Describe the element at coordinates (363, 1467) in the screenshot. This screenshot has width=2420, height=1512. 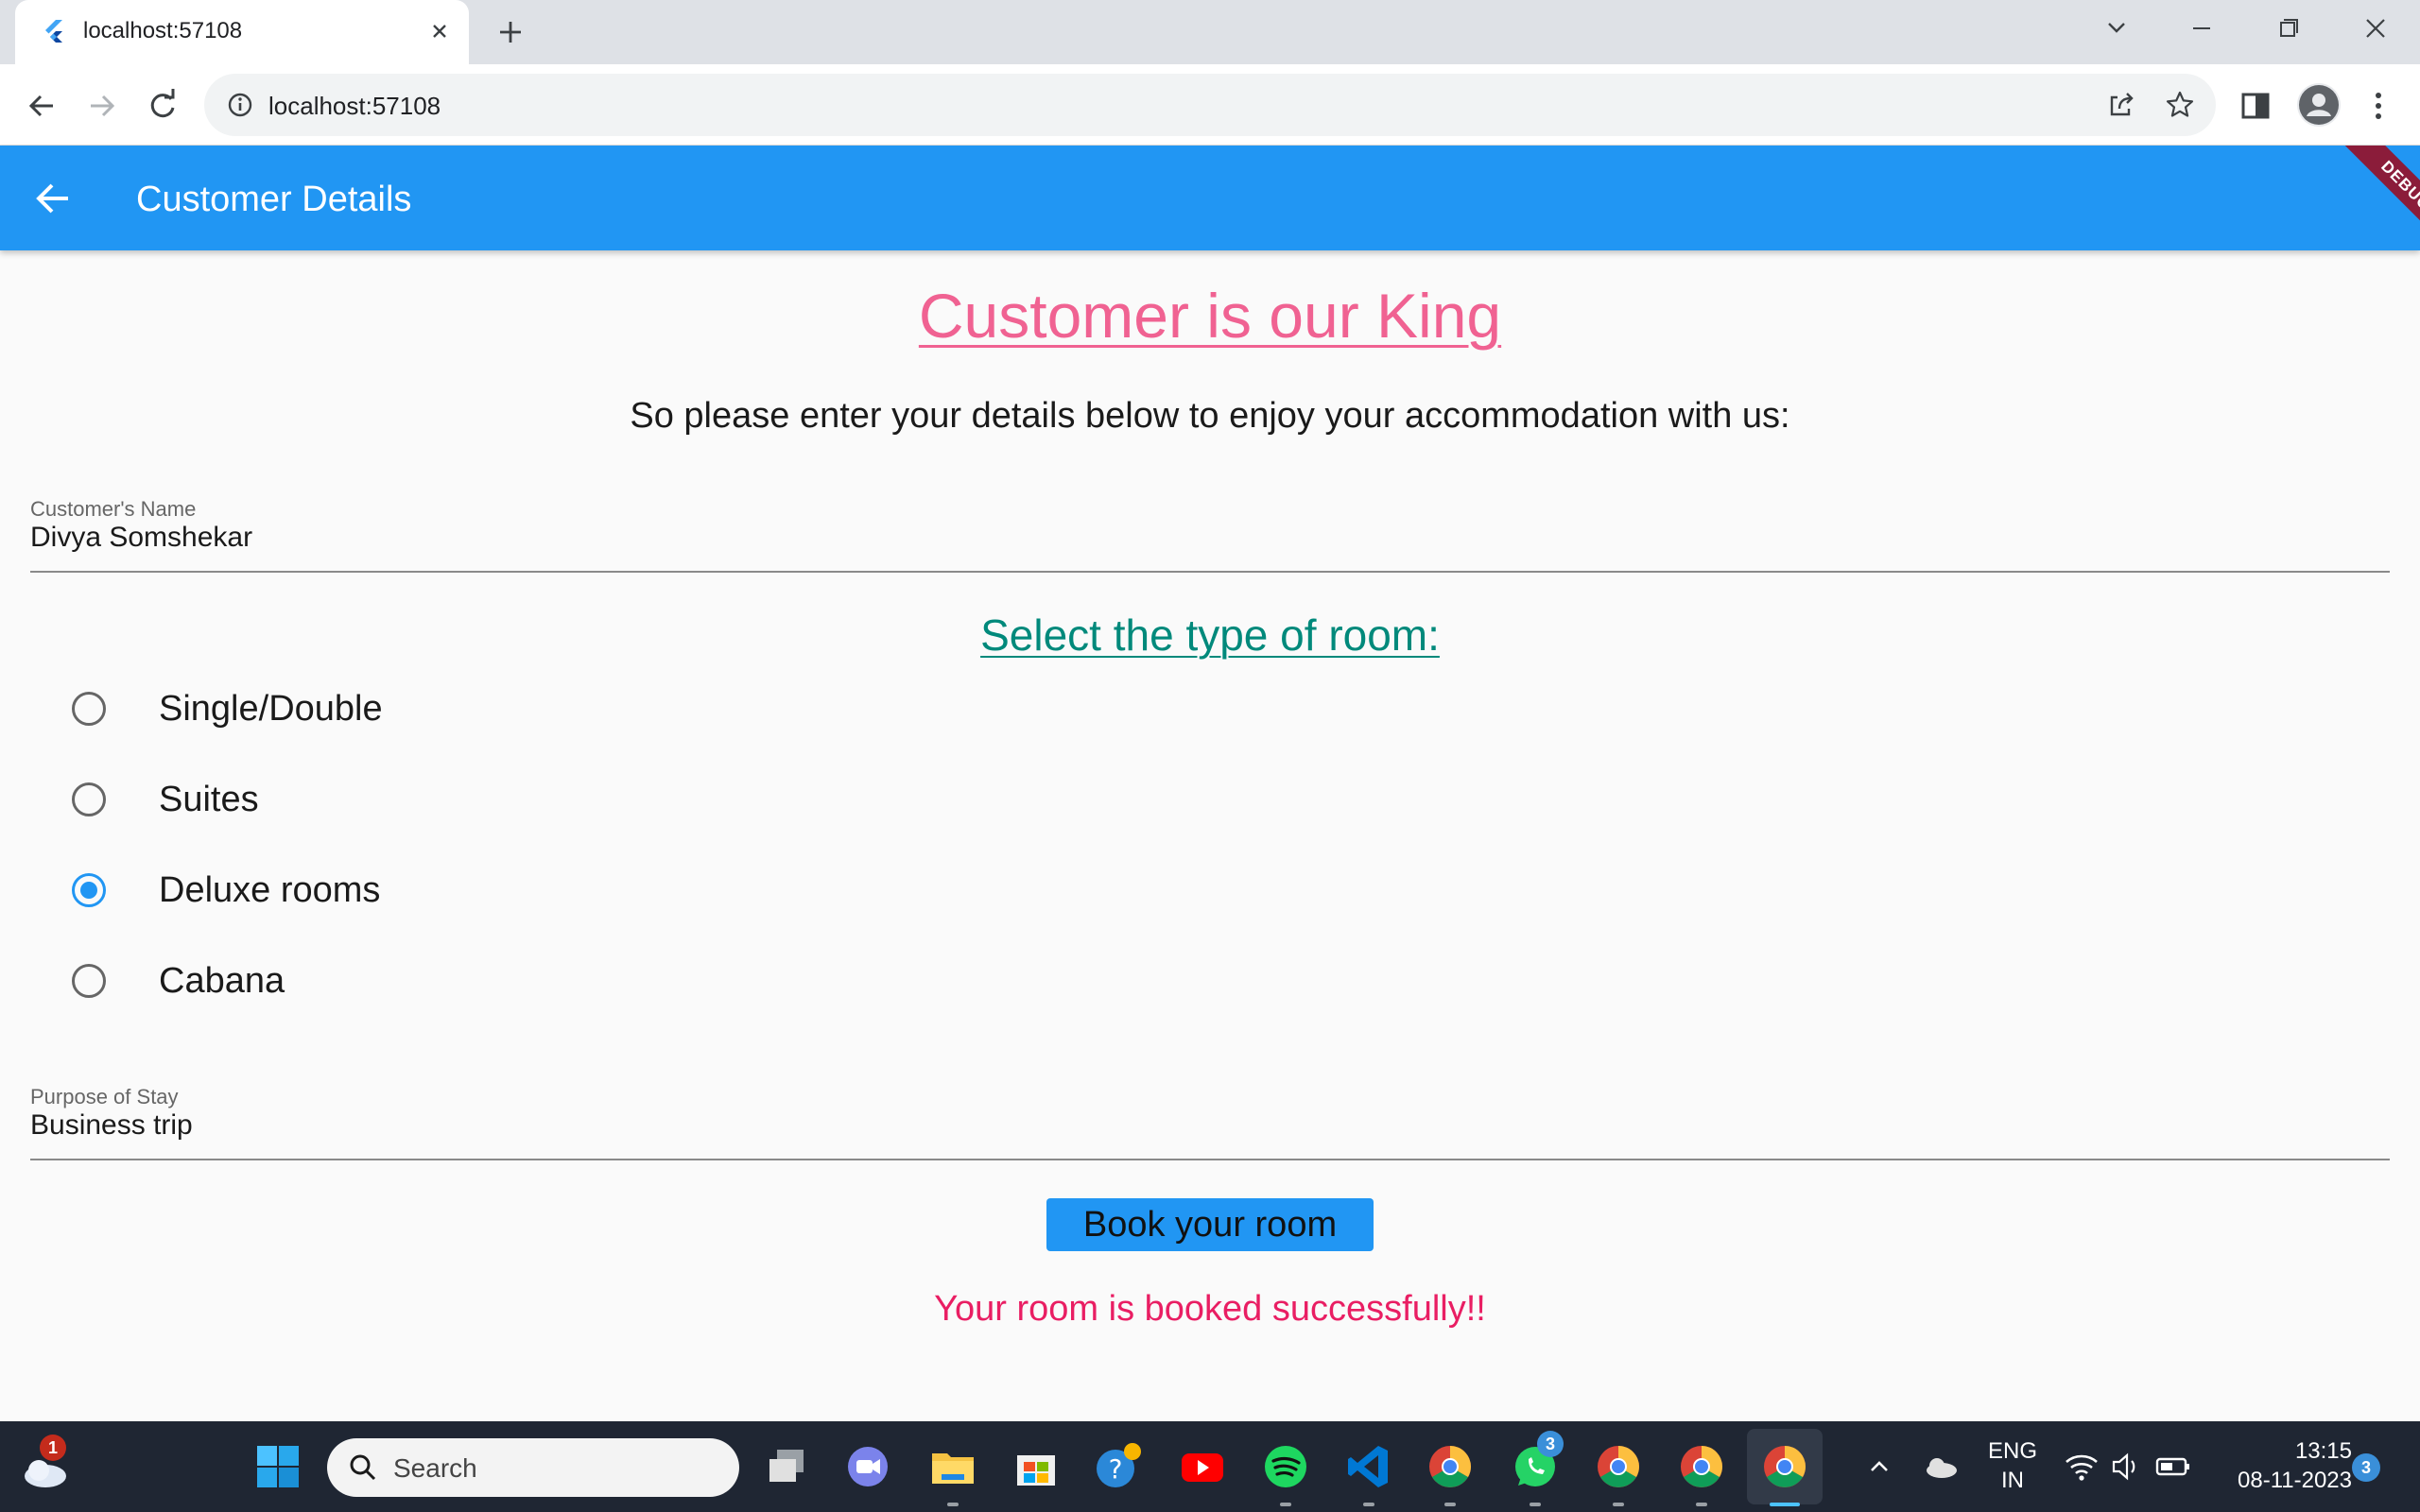
I see `search-icon` at that location.